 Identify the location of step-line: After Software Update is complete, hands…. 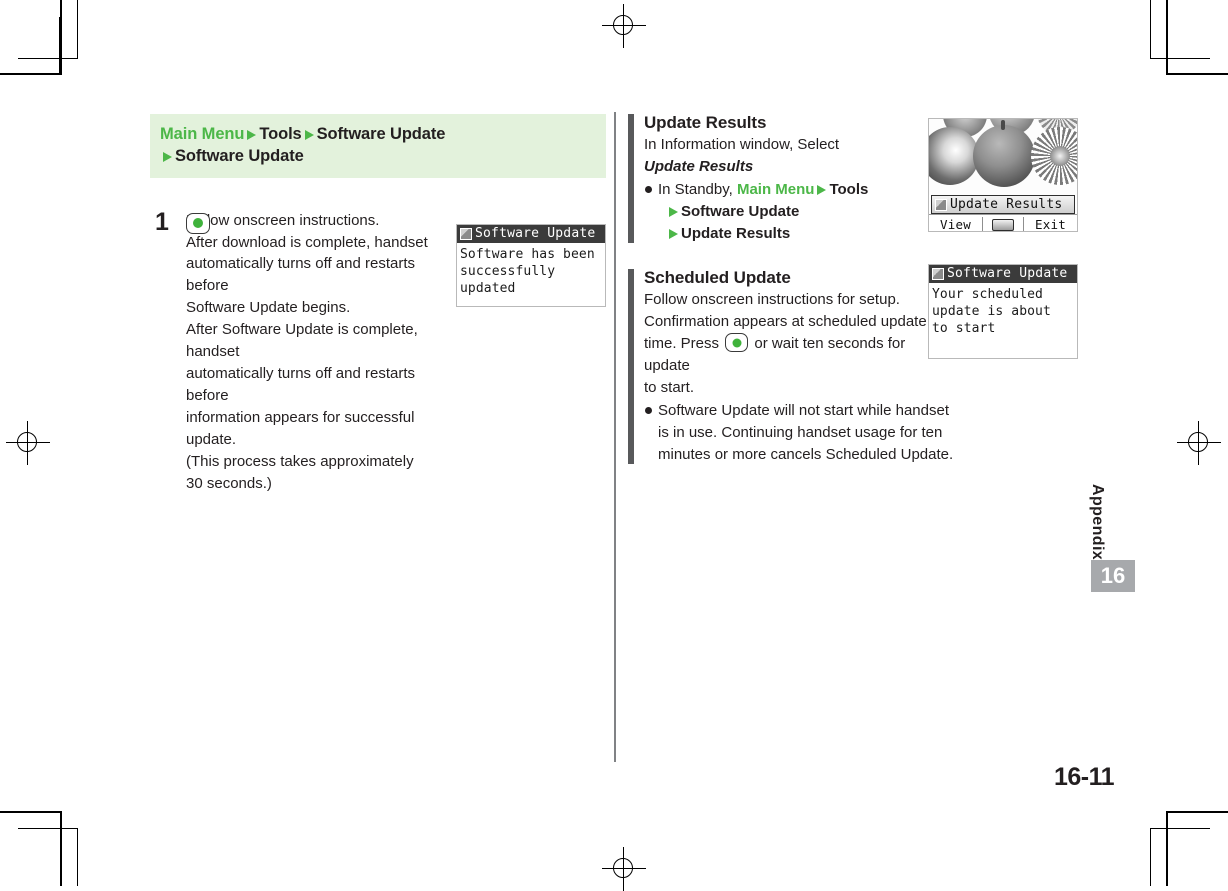
(302, 341).